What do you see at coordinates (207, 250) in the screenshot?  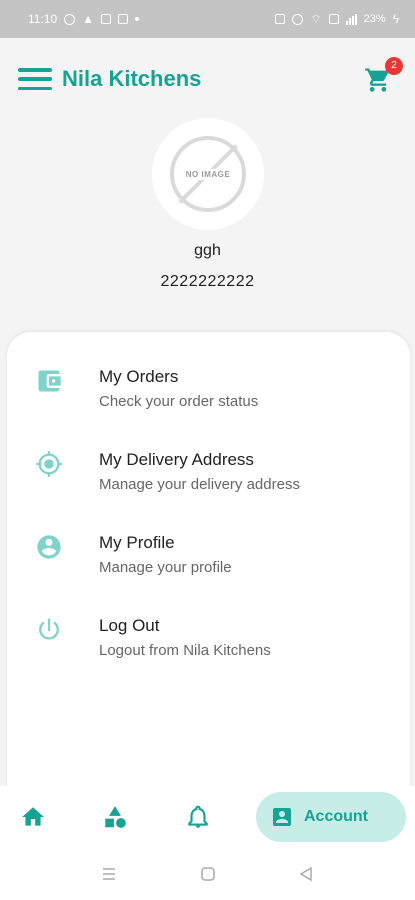 I see `user-name: ggh` at bounding box center [207, 250].